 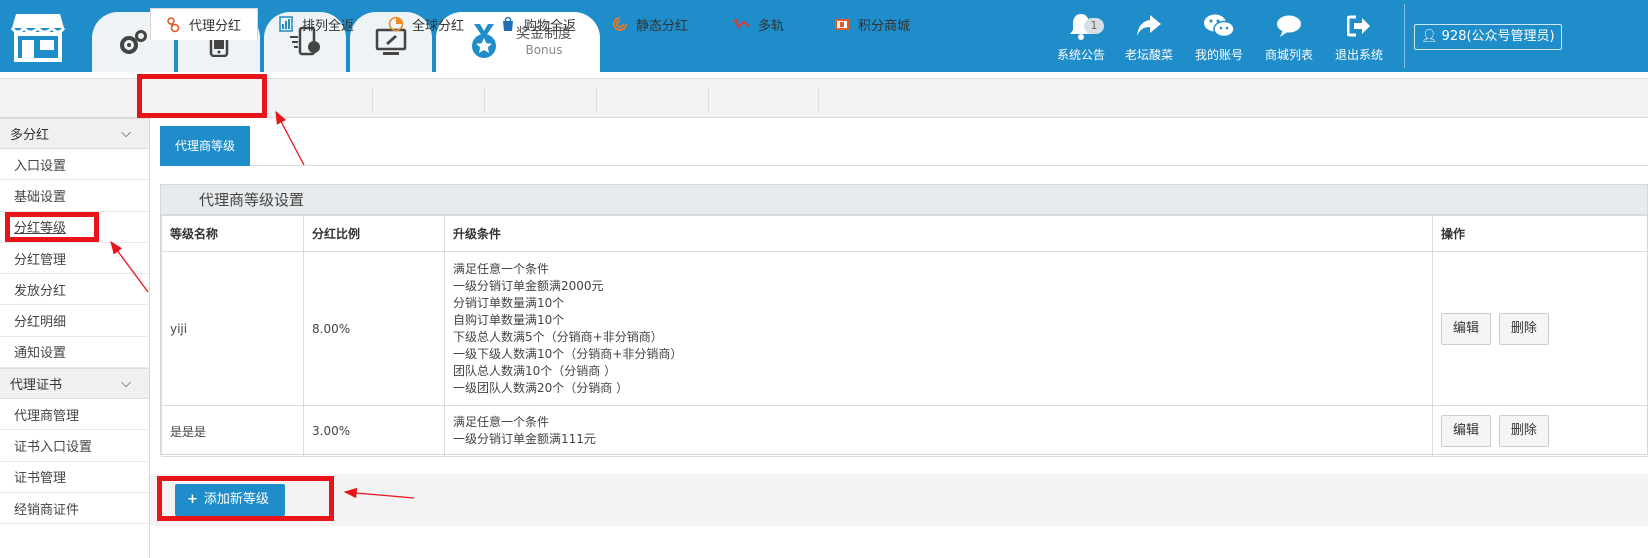 What do you see at coordinates (374, 328) in the screenshot?
I see `ratio-cell: 8.00%` at bounding box center [374, 328].